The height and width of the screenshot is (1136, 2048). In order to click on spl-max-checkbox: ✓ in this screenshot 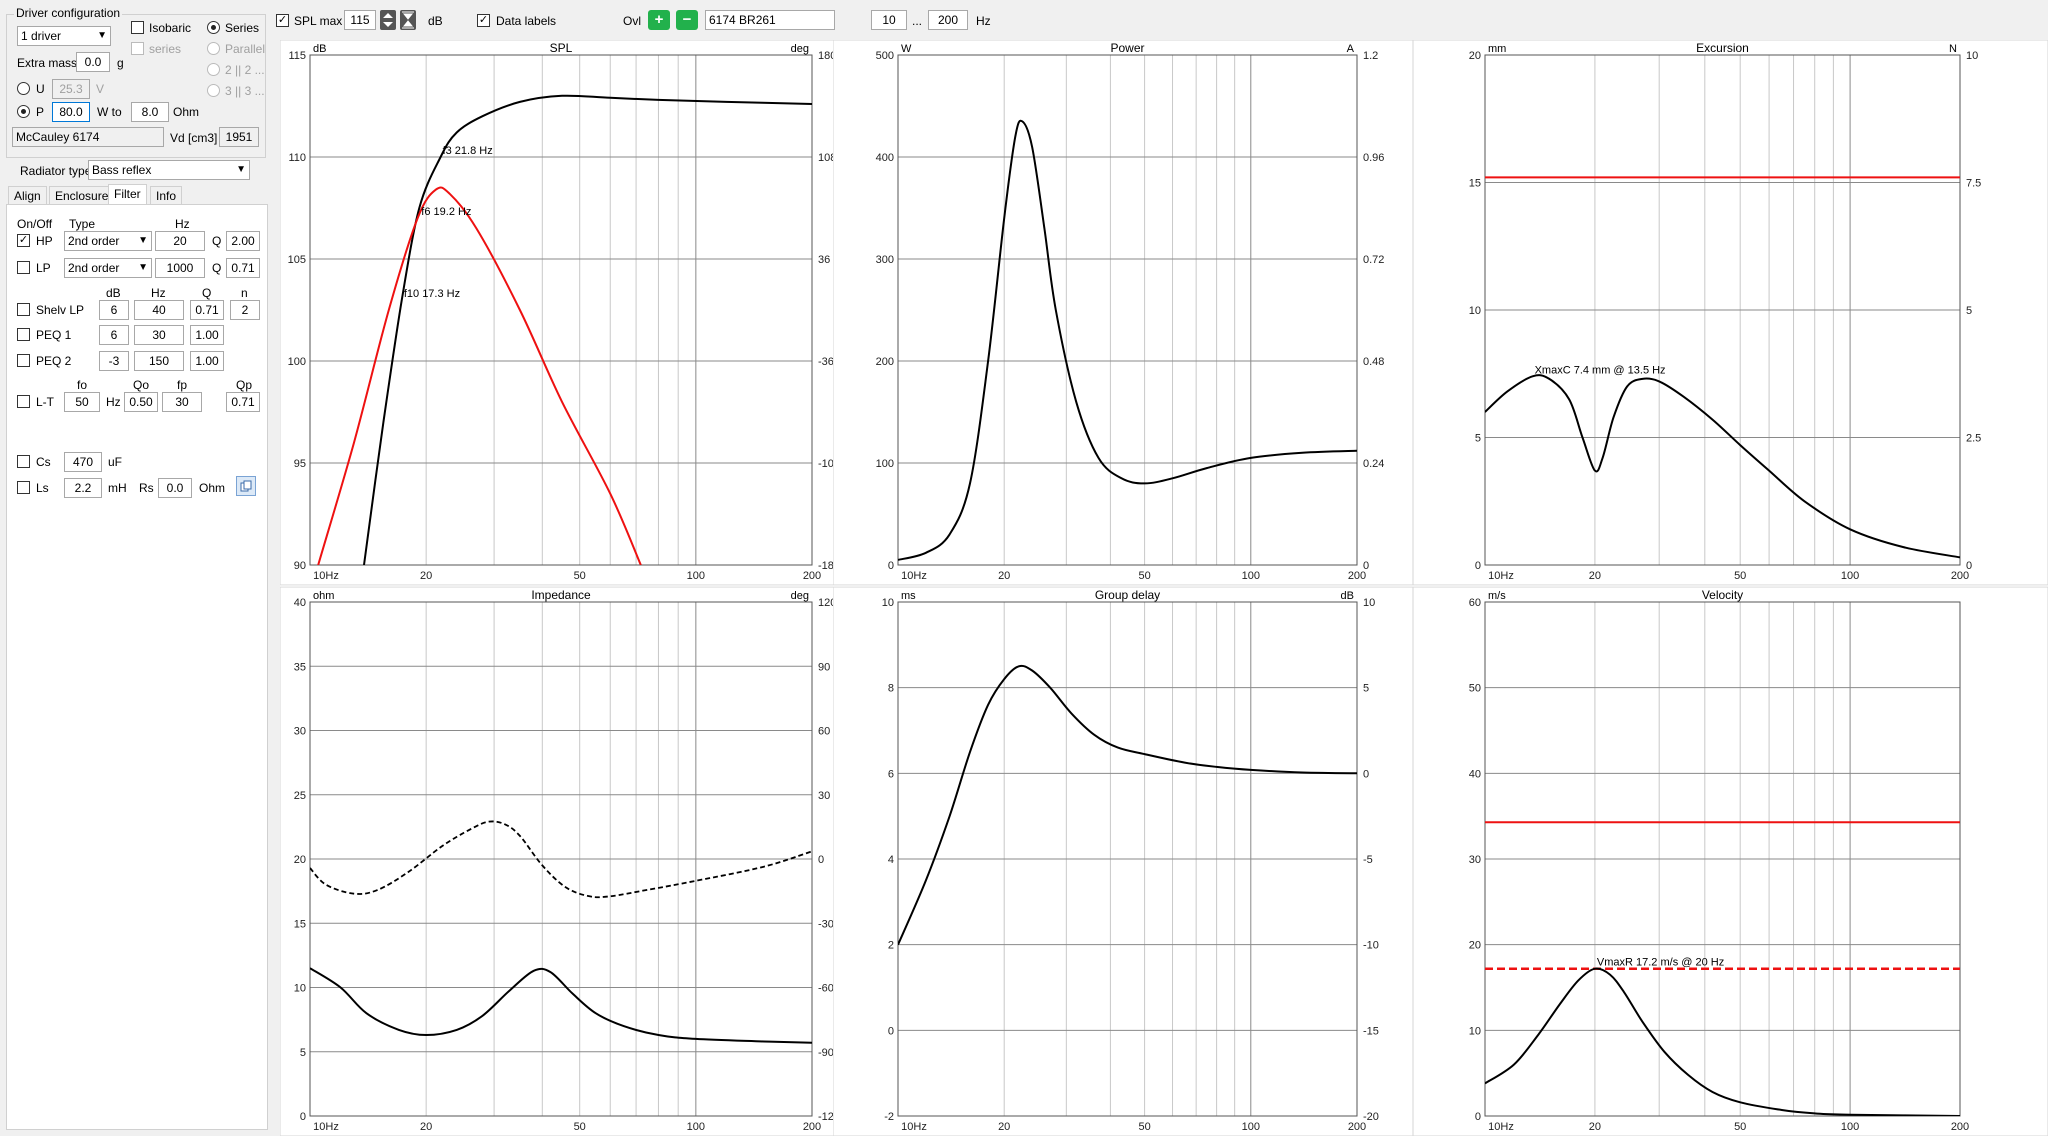, I will do `click(282, 20)`.